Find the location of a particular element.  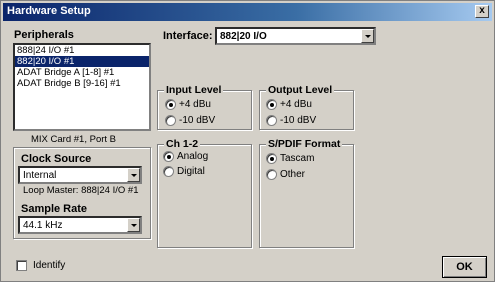

sample-rate-value: 44.1 kHz is located at coordinates (43, 225).